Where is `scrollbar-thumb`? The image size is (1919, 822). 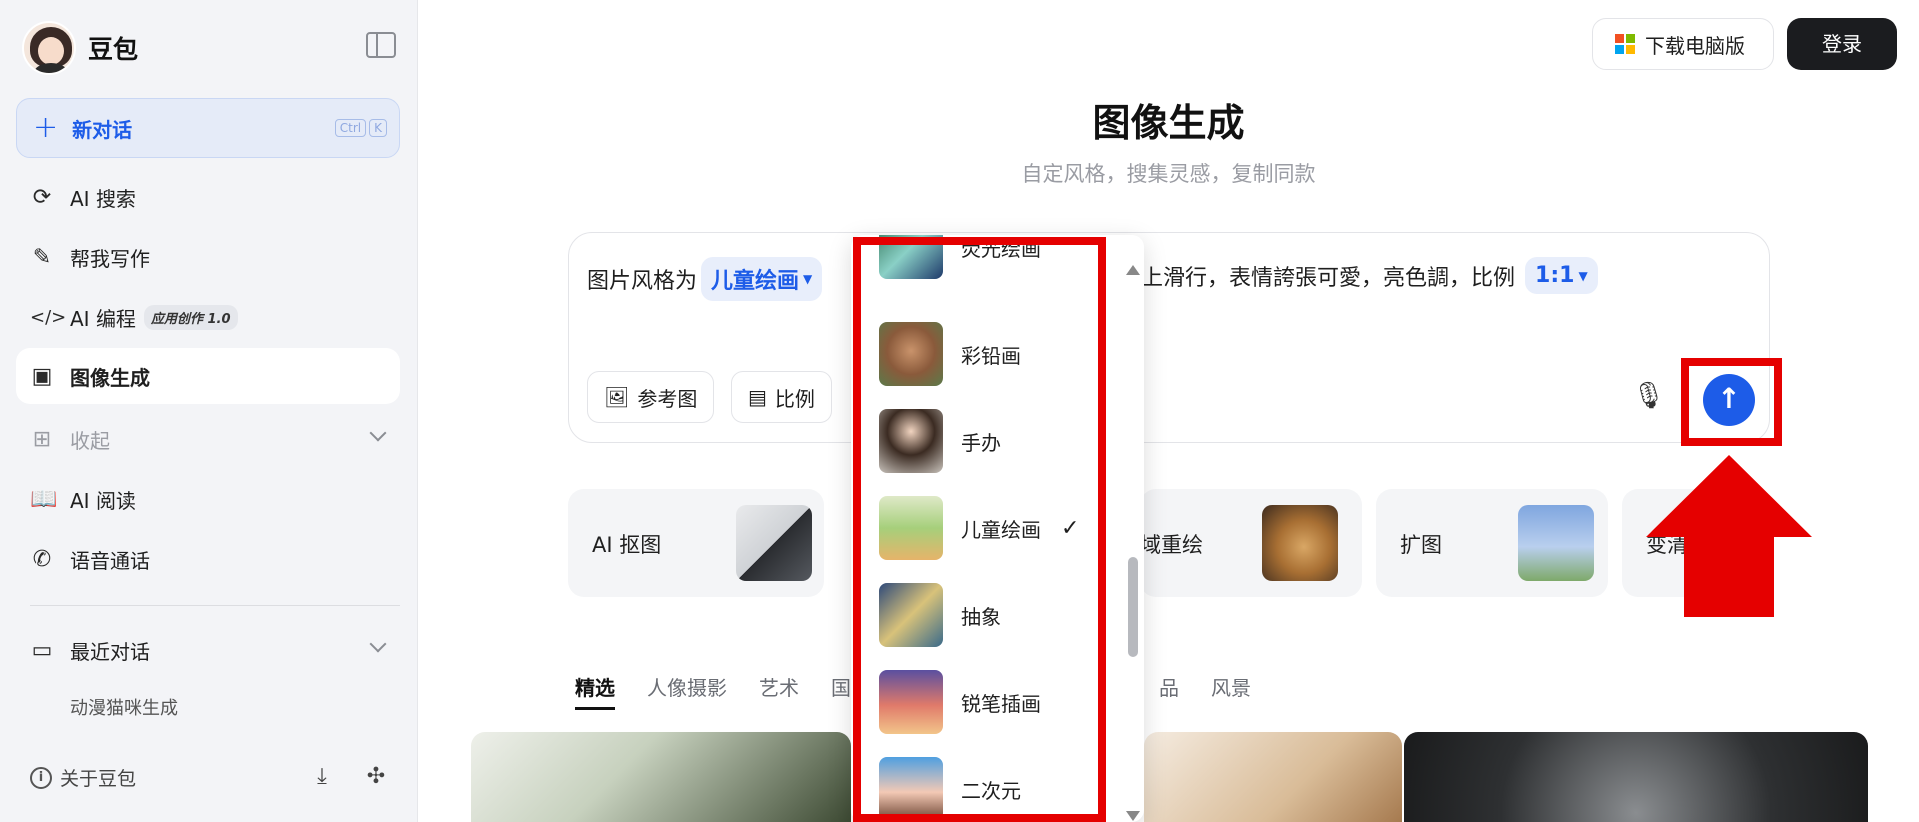 scrollbar-thumb is located at coordinates (1133, 607).